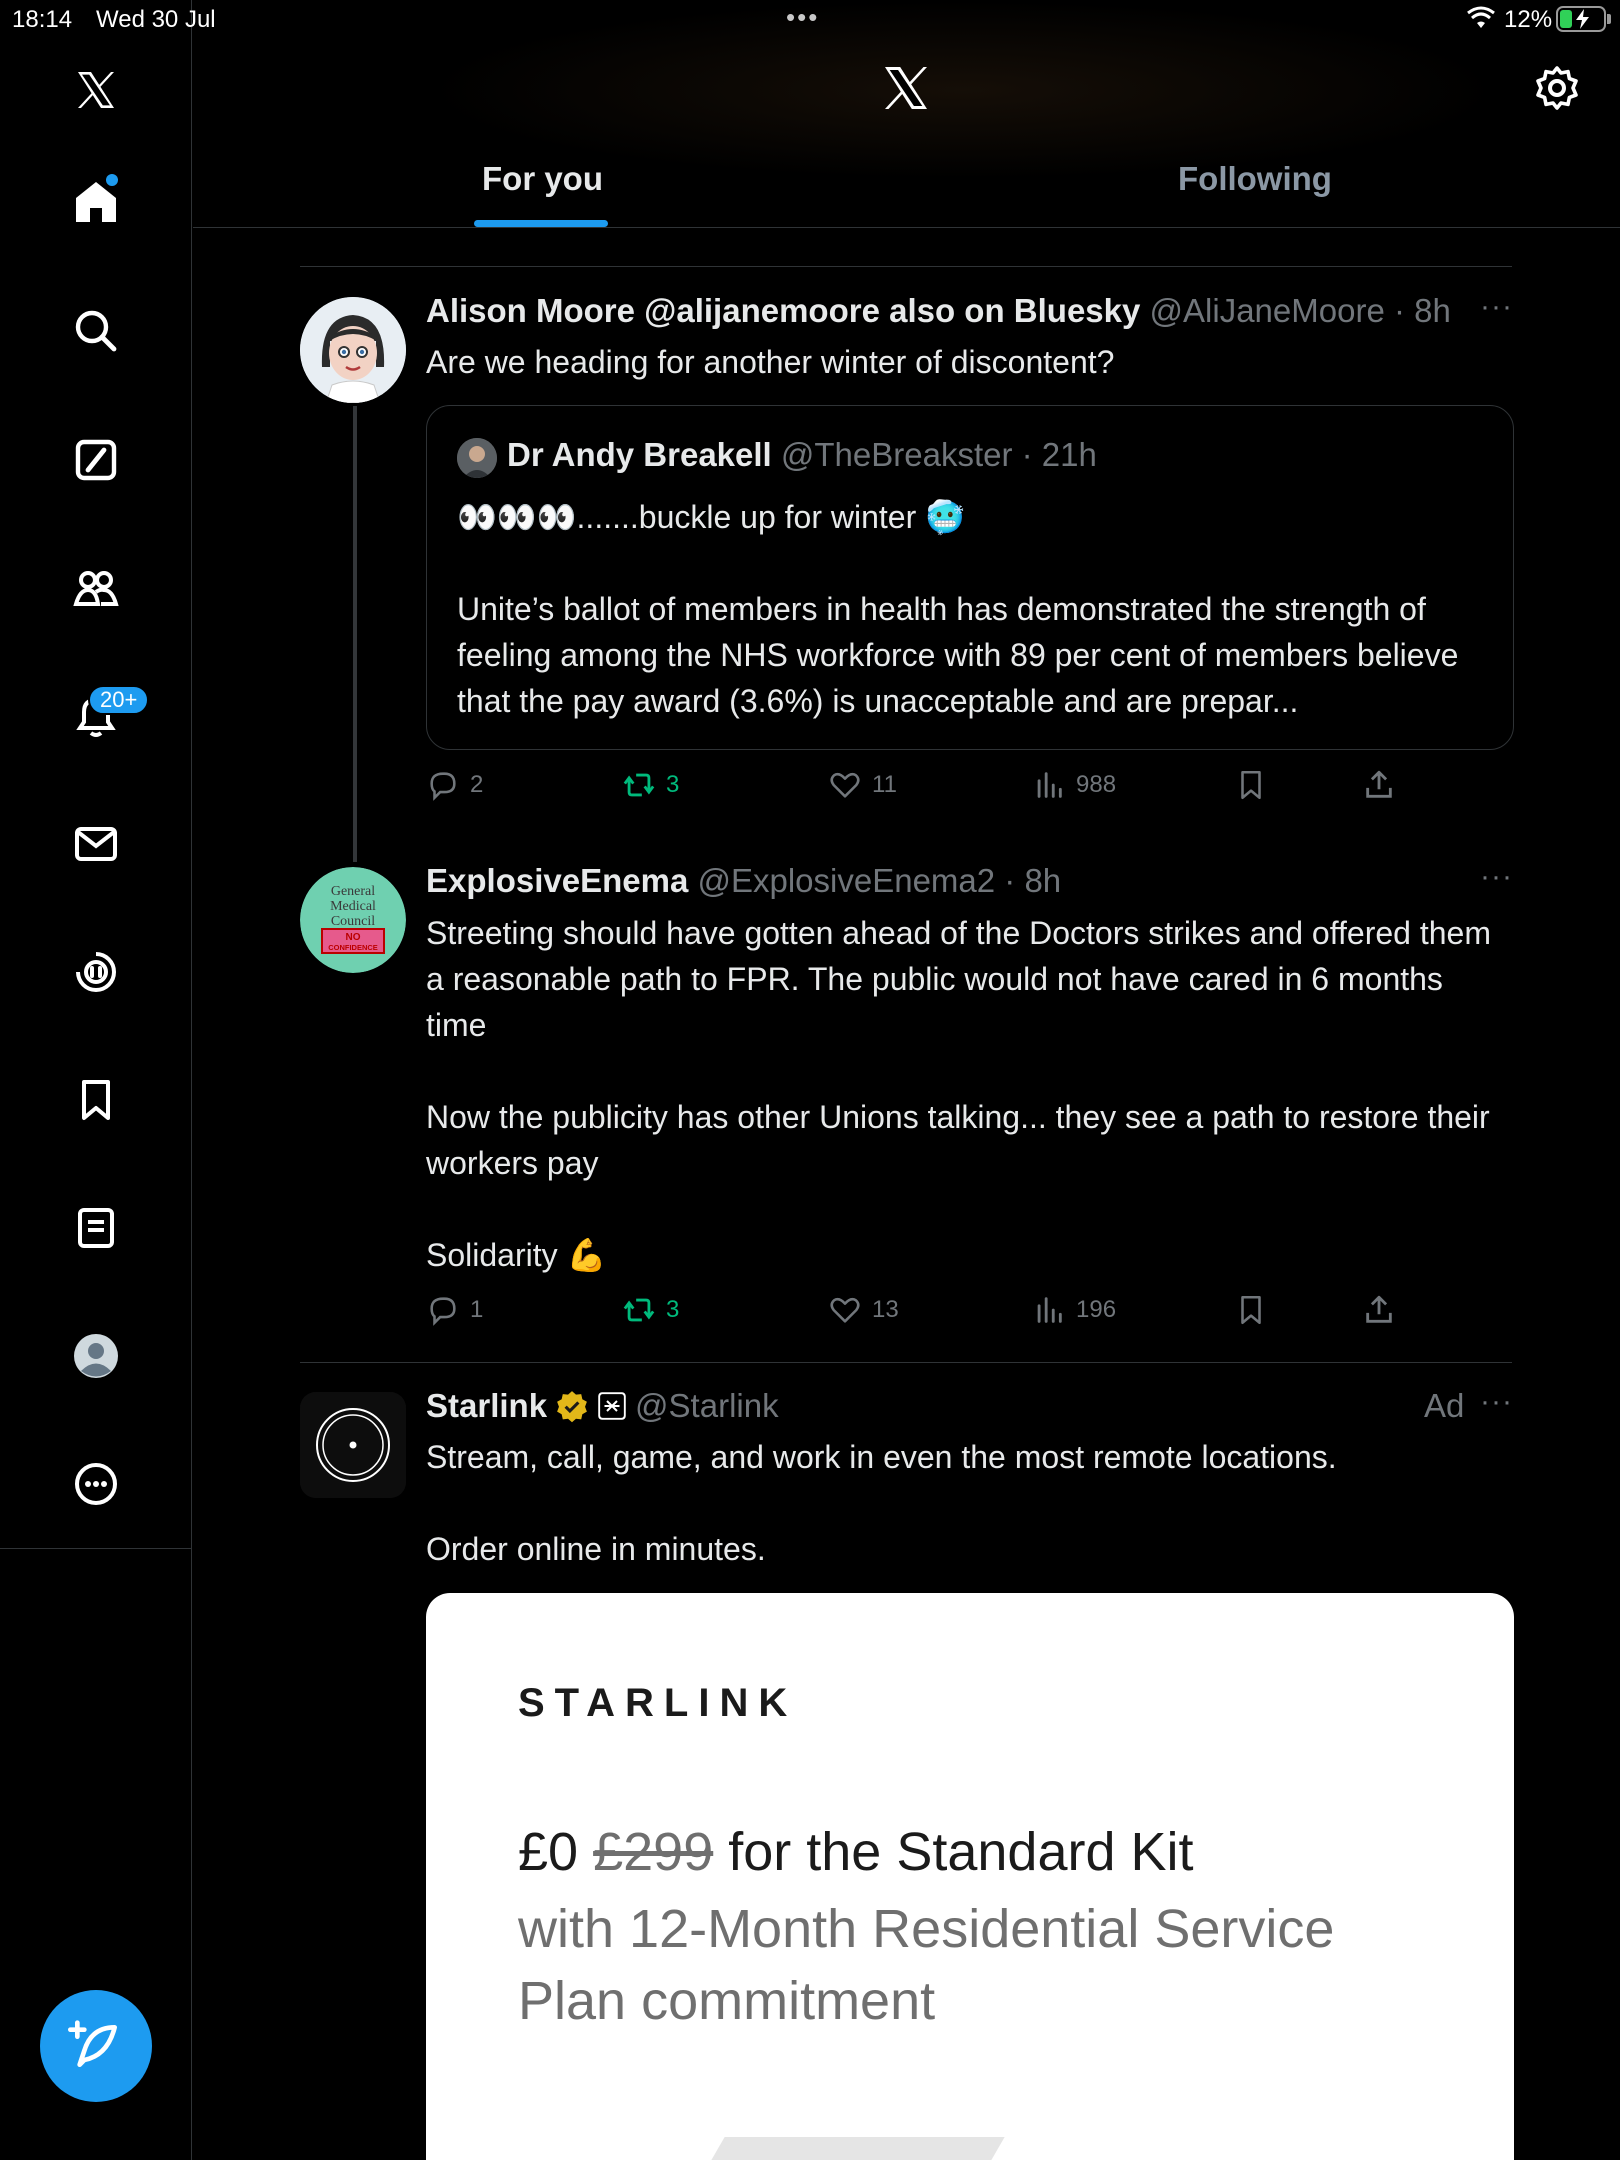 The image size is (1620, 2160). What do you see at coordinates (477, 784) in the screenshot?
I see `reply-count: 2` at bounding box center [477, 784].